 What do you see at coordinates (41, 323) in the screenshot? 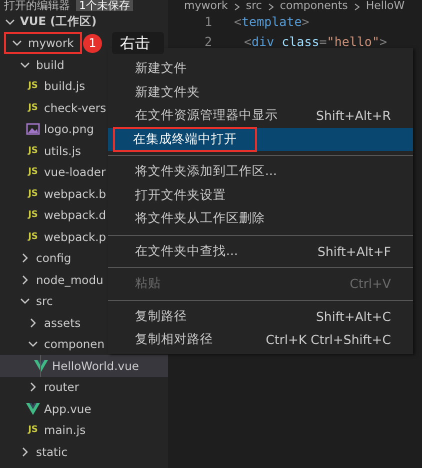
I see `folder-item: assets` at bounding box center [41, 323].